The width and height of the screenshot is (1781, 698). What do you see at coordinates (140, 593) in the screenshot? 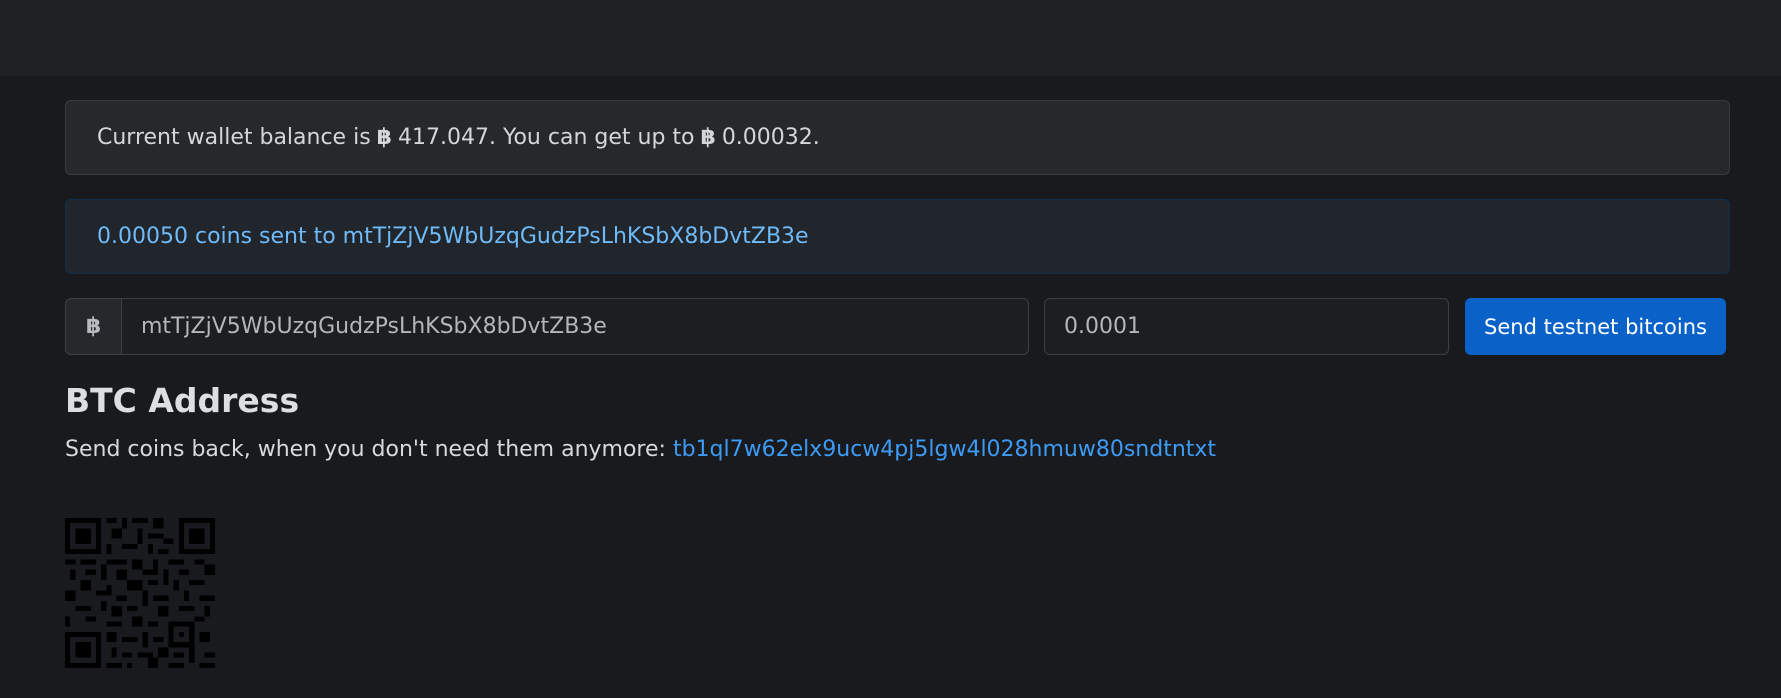
I see `qr-code-icon` at bounding box center [140, 593].